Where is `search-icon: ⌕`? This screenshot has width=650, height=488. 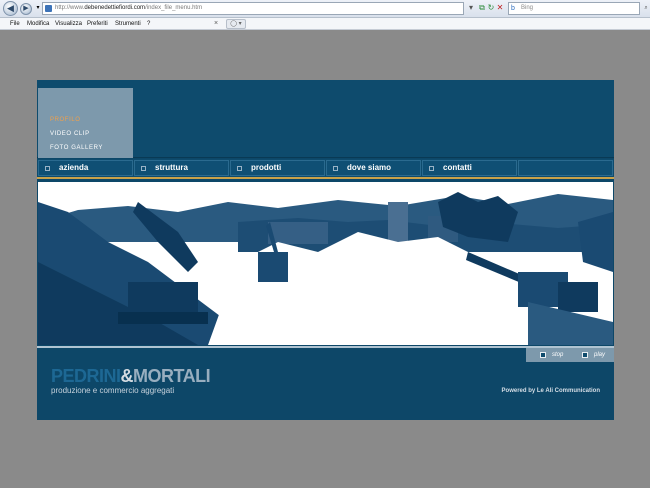
search-icon: ⌕ is located at coordinates (645, 8).